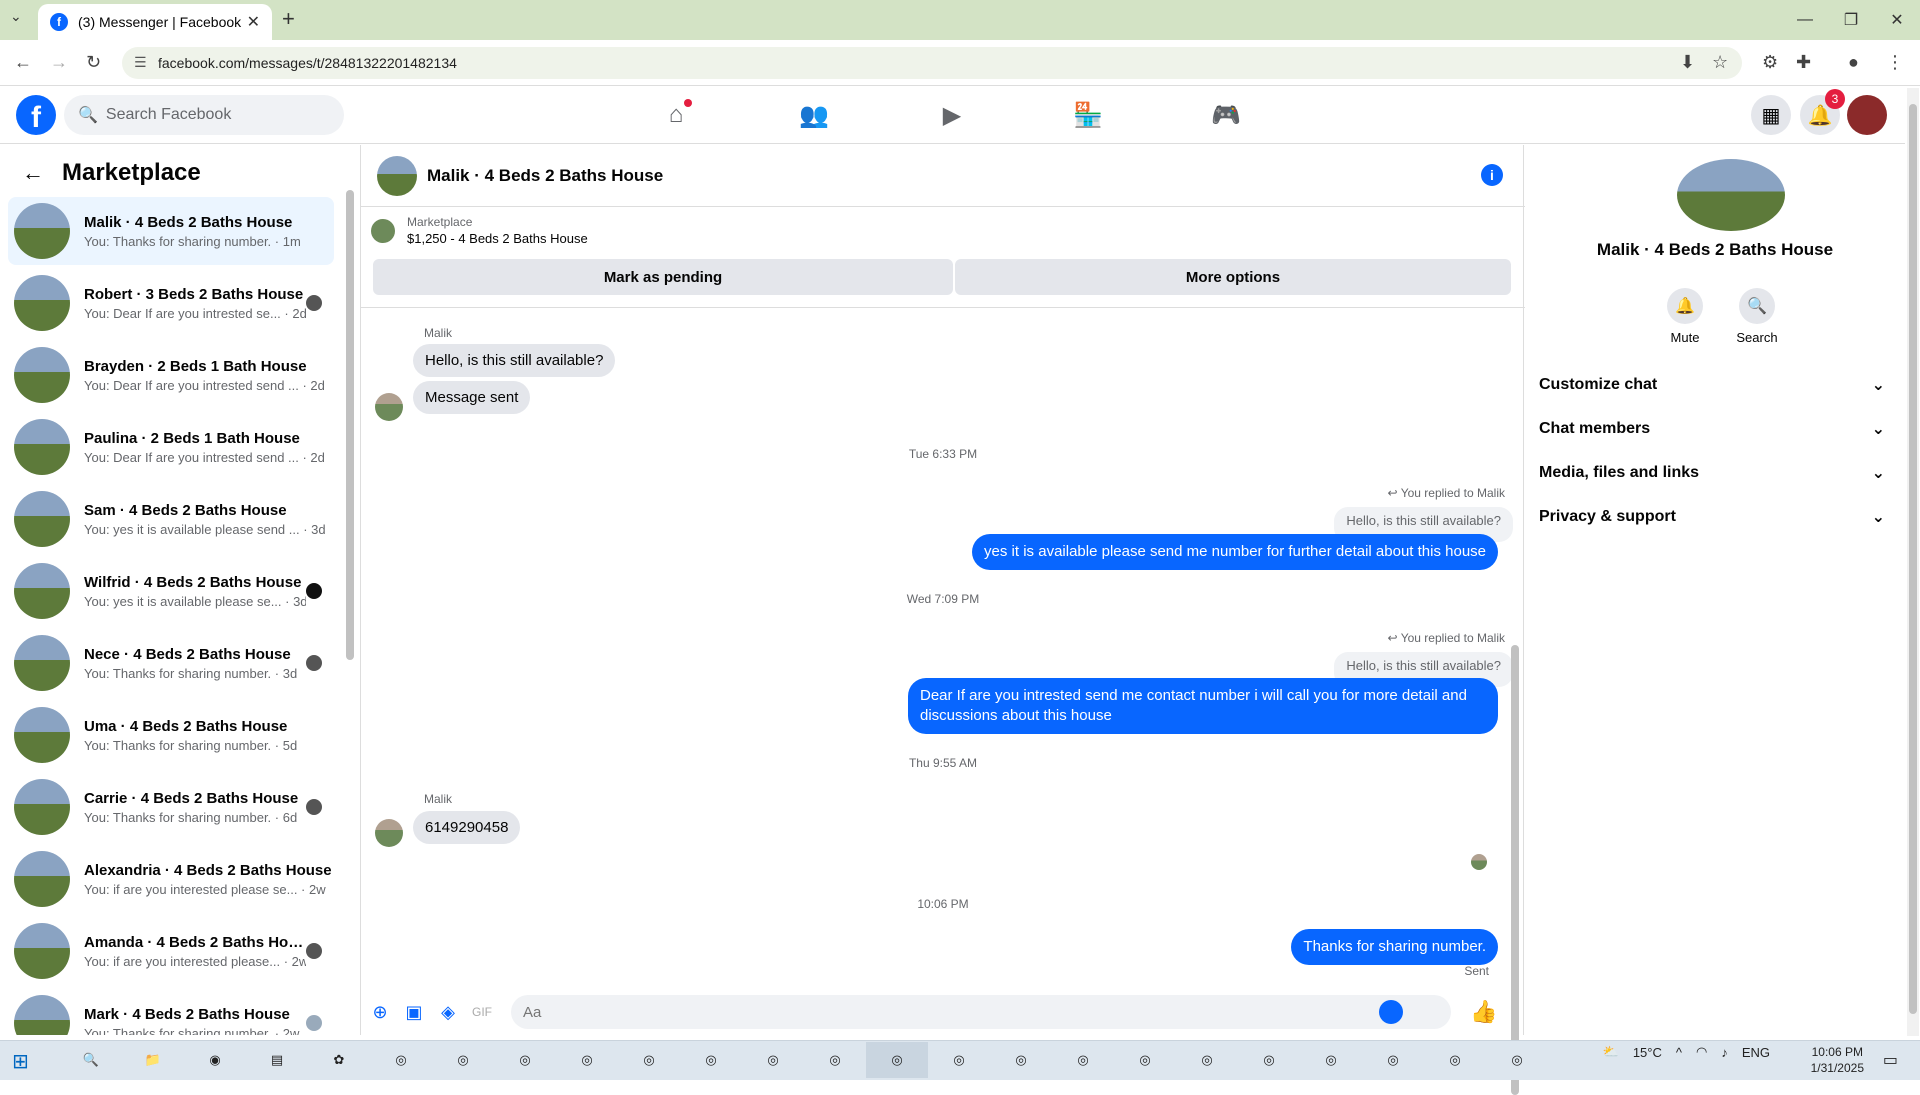 Image resolution: width=1920 pixels, height=1095 pixels. Describe the element at coordinates (91, 1060) in the screenshot. I see `taskbar-search-icon: 🔍` at that location.